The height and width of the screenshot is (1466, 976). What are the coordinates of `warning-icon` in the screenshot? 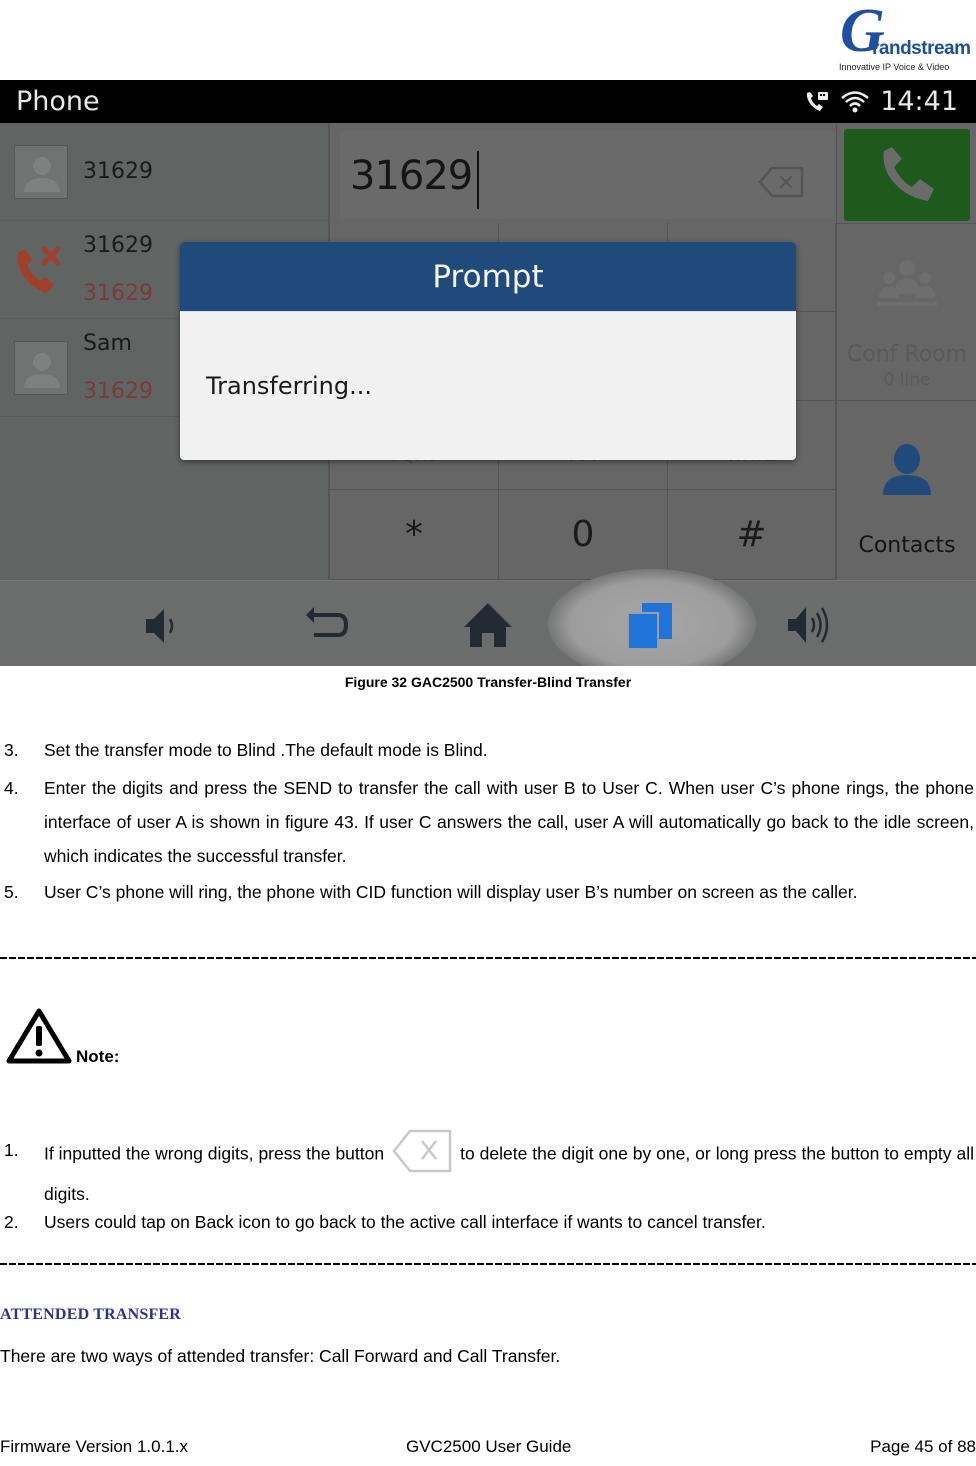 It's located at (39, 1038).